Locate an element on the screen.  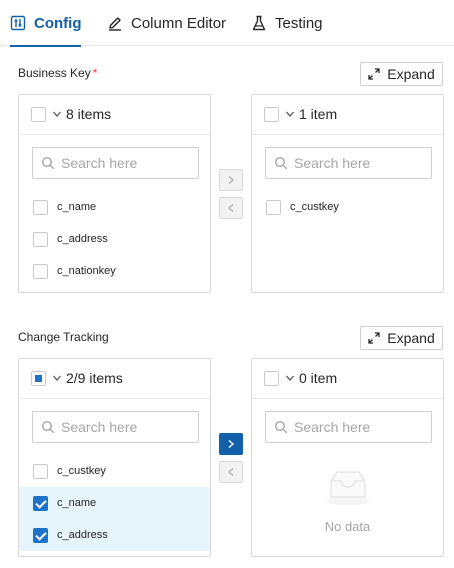
list-item: c_name is located at coordinates (114, 207).